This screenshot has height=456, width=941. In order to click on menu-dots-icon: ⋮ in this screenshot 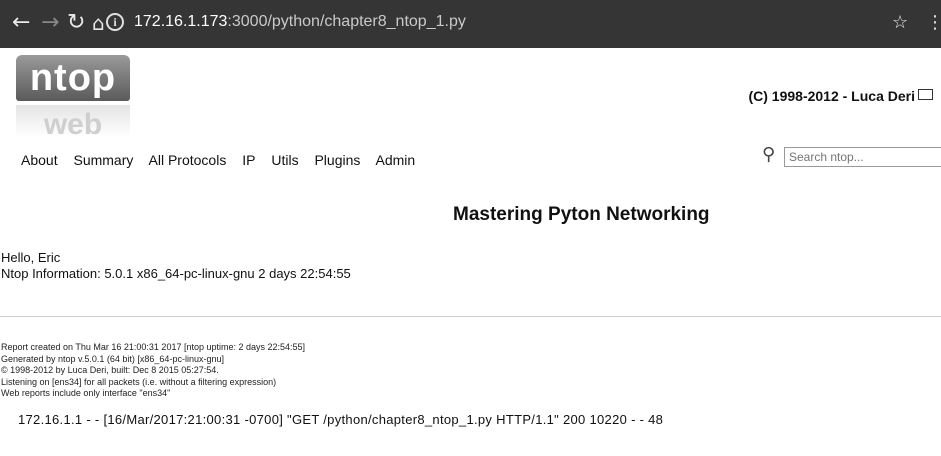, I will do `click(933, 23)`.